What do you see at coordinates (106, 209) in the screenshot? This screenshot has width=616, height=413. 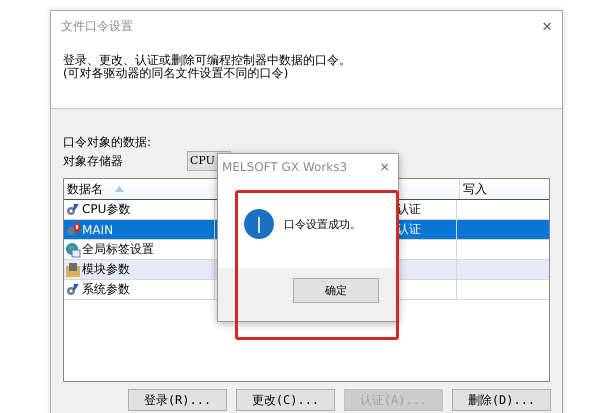 I see `data-name-cell: CPU参数` at bounding box center [106, 209].